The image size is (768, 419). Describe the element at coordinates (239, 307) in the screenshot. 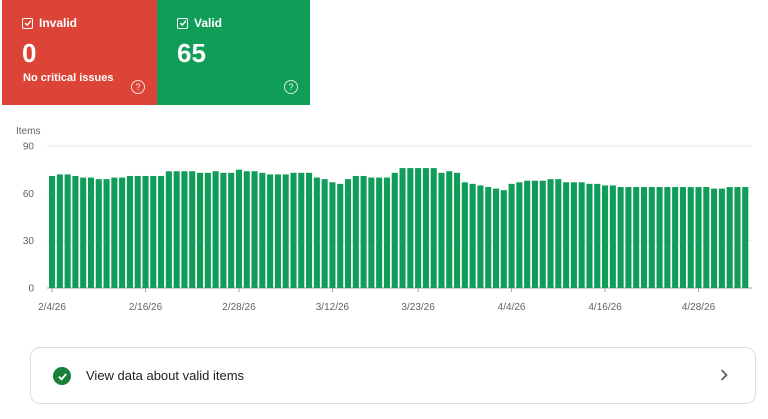

I see `x-tick-label: 2/28/26` at that location.